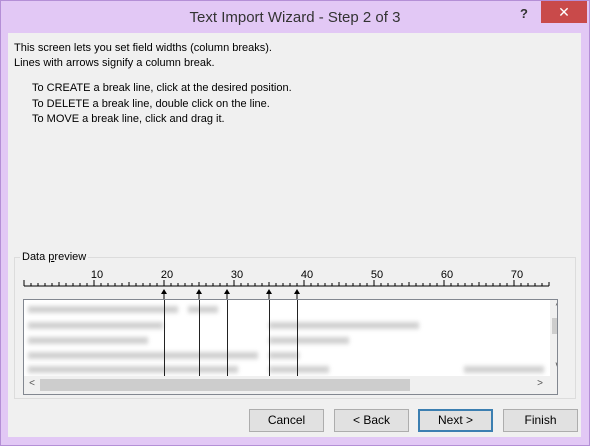 Image resolution: width=590 pixels, height=446 pixels. Describe the element at coordinates (554, 367) in the screenshot. I see `scroll-down-icon: v` at that location.